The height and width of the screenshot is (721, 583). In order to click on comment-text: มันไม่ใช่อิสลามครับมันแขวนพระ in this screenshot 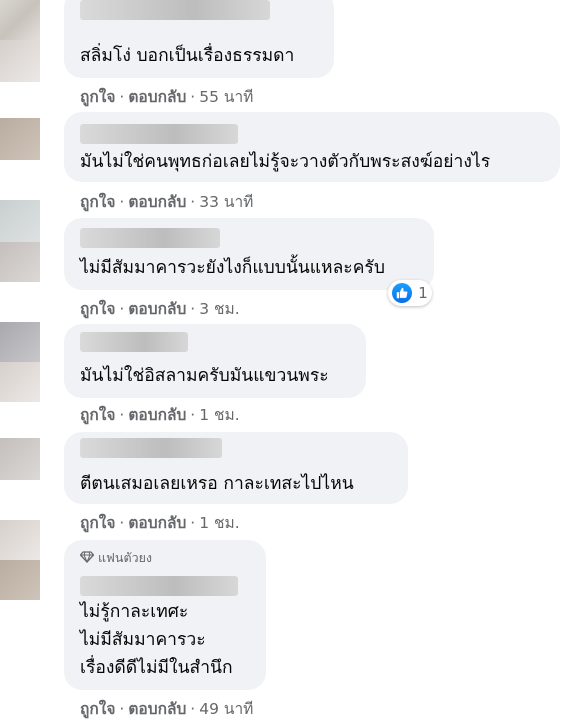, I will do `click(204, 376)`.